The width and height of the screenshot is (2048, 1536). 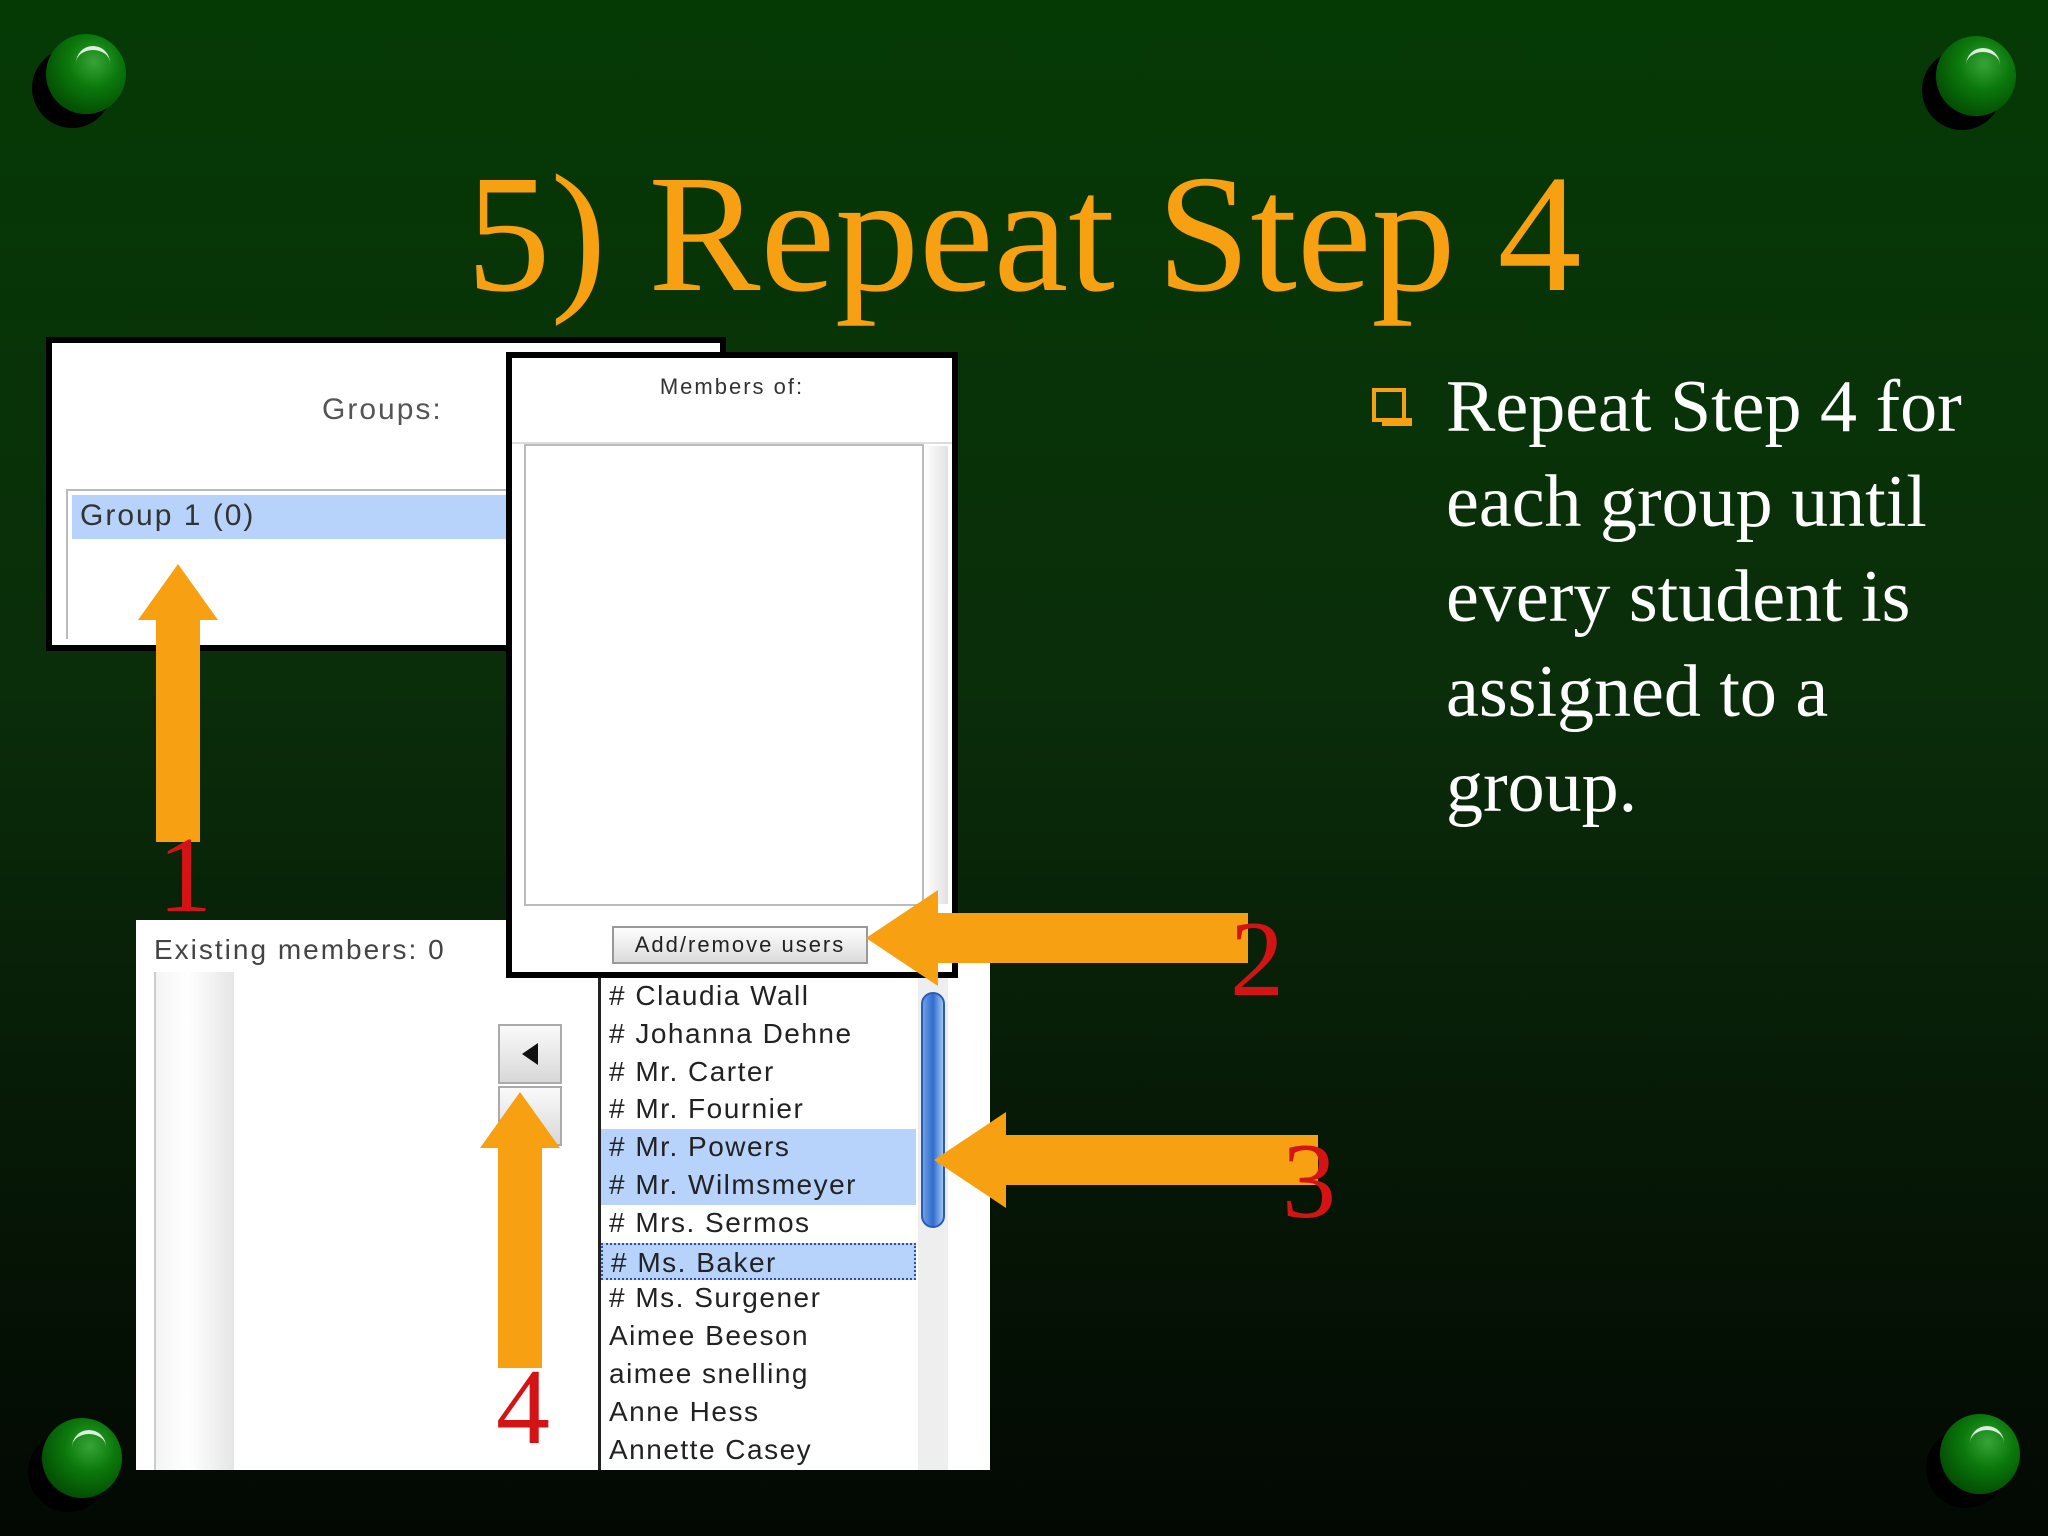 I want to click on left-triangle-icon, so click(x=530, y=1054).